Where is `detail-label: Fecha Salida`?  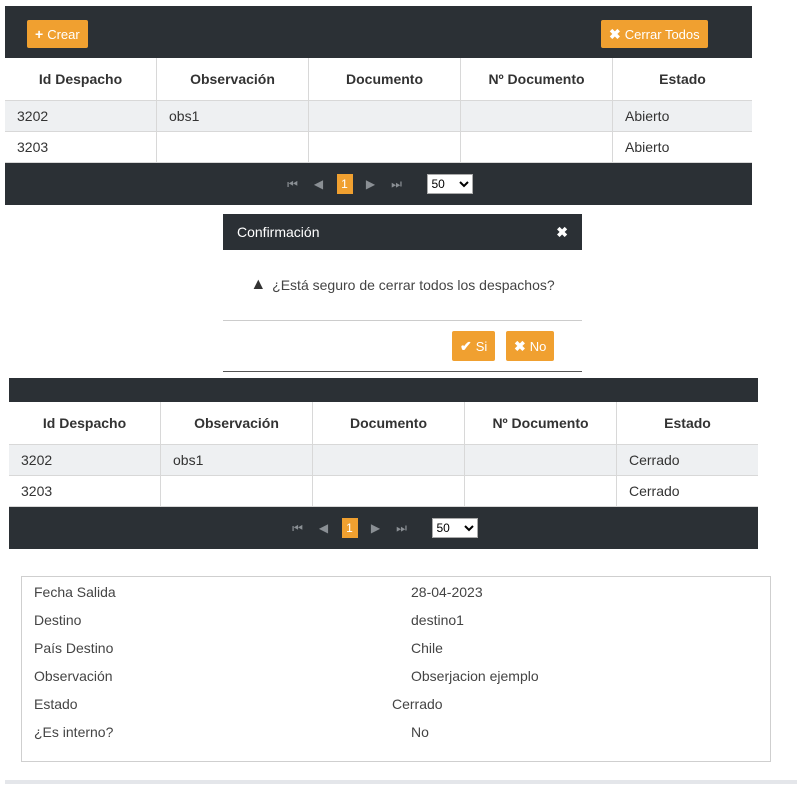 detail-label: Fecha Salida is located at coordinates (75, 592).